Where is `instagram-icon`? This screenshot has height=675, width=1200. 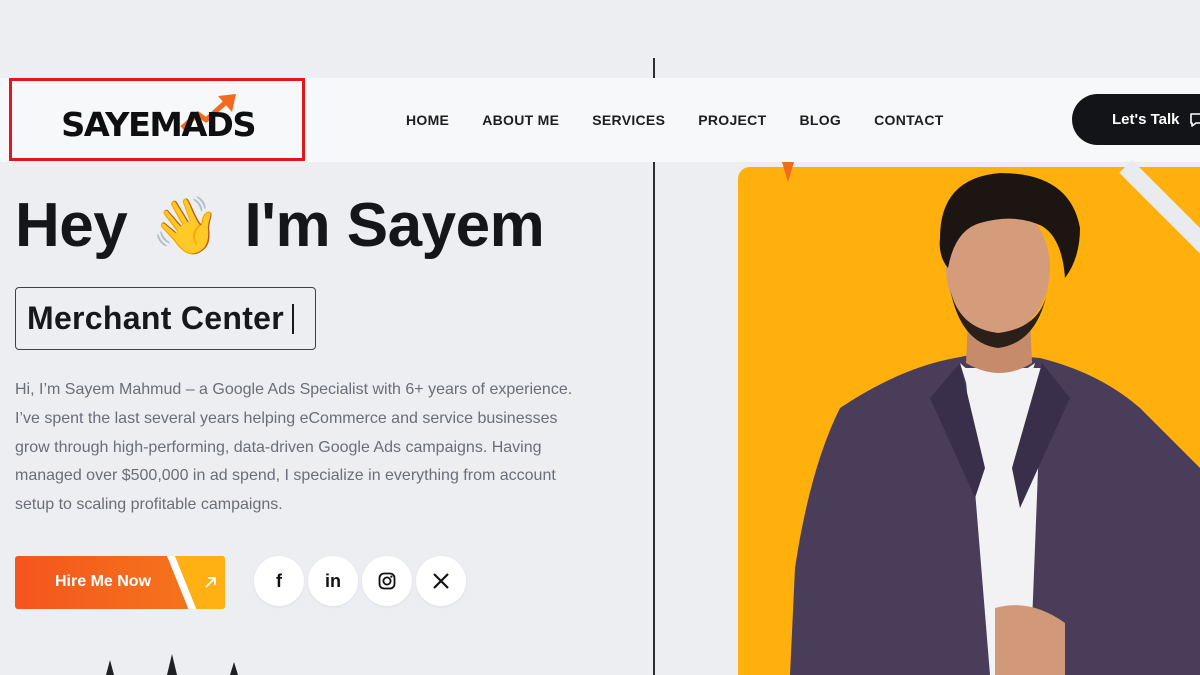
instagram-icon is located at coordinates (387, 581).